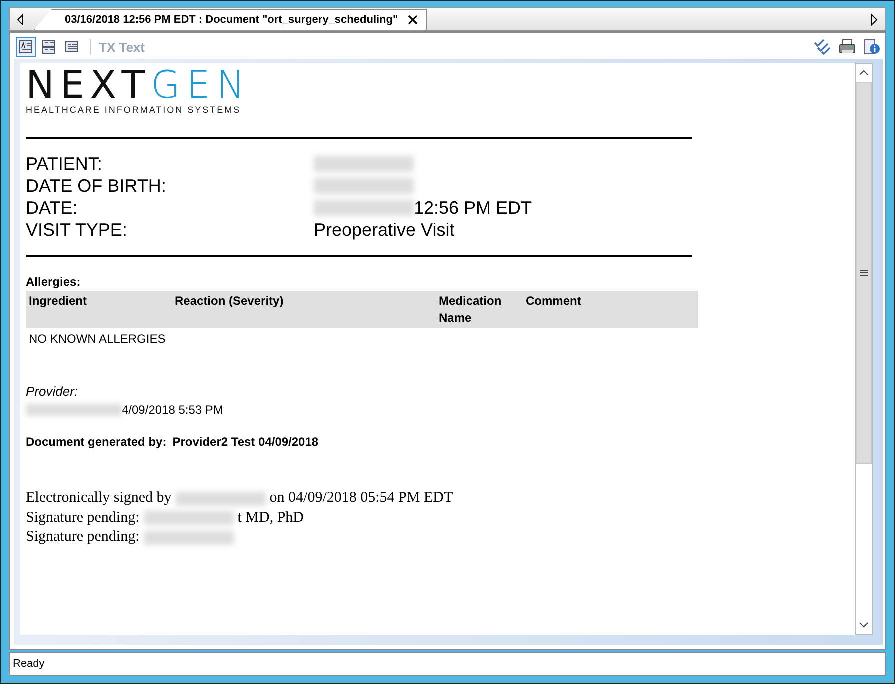  I want to click on signature-text: t MD, PhD, so click(271, 518).